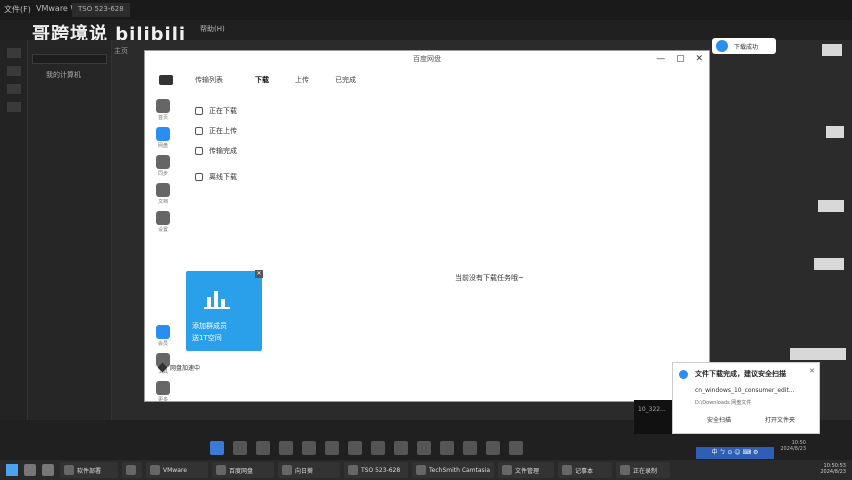  I want to click on taskbar-app: TechSmith Camtasia, so click(453, 470).